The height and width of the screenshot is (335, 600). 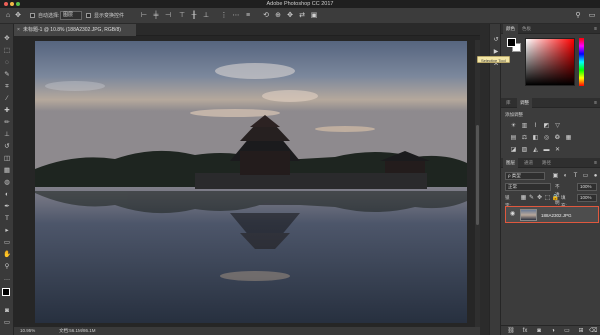 What do you see at coordinates (7, 134) in the screenshot?
I see `clone-stamp-tool-icon: ⊥` at bounding box center [7, 134].